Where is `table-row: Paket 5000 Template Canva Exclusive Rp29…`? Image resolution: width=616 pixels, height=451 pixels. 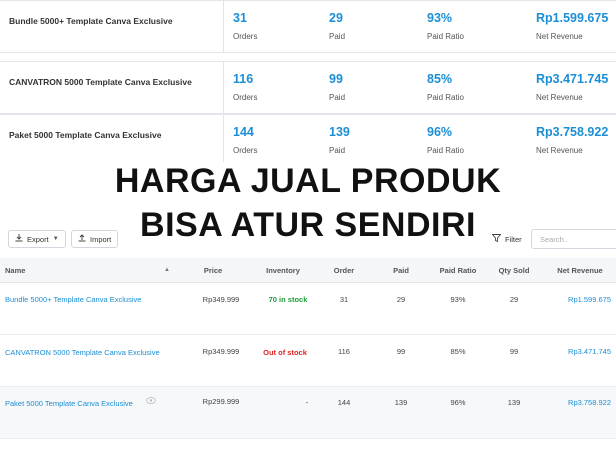 table-row: Paket 5000 Template Canva Exclusive Rp29… is located at coordinates (308, 413).